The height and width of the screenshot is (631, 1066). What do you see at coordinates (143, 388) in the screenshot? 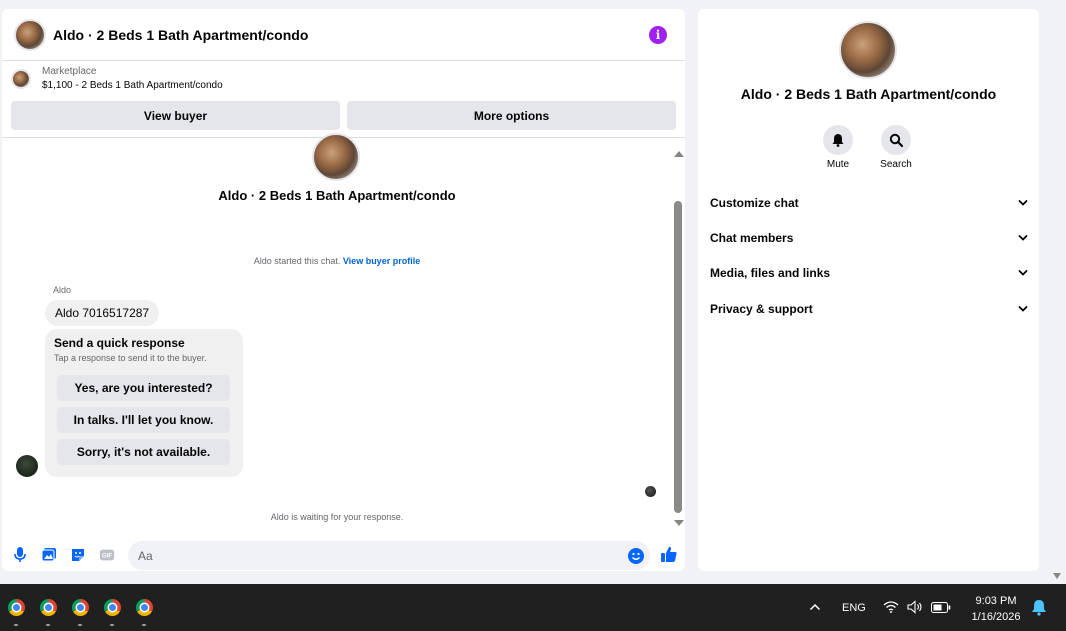
I see `quick-response-interested: Yes, are you interested?` at bounding box center [143, 388].